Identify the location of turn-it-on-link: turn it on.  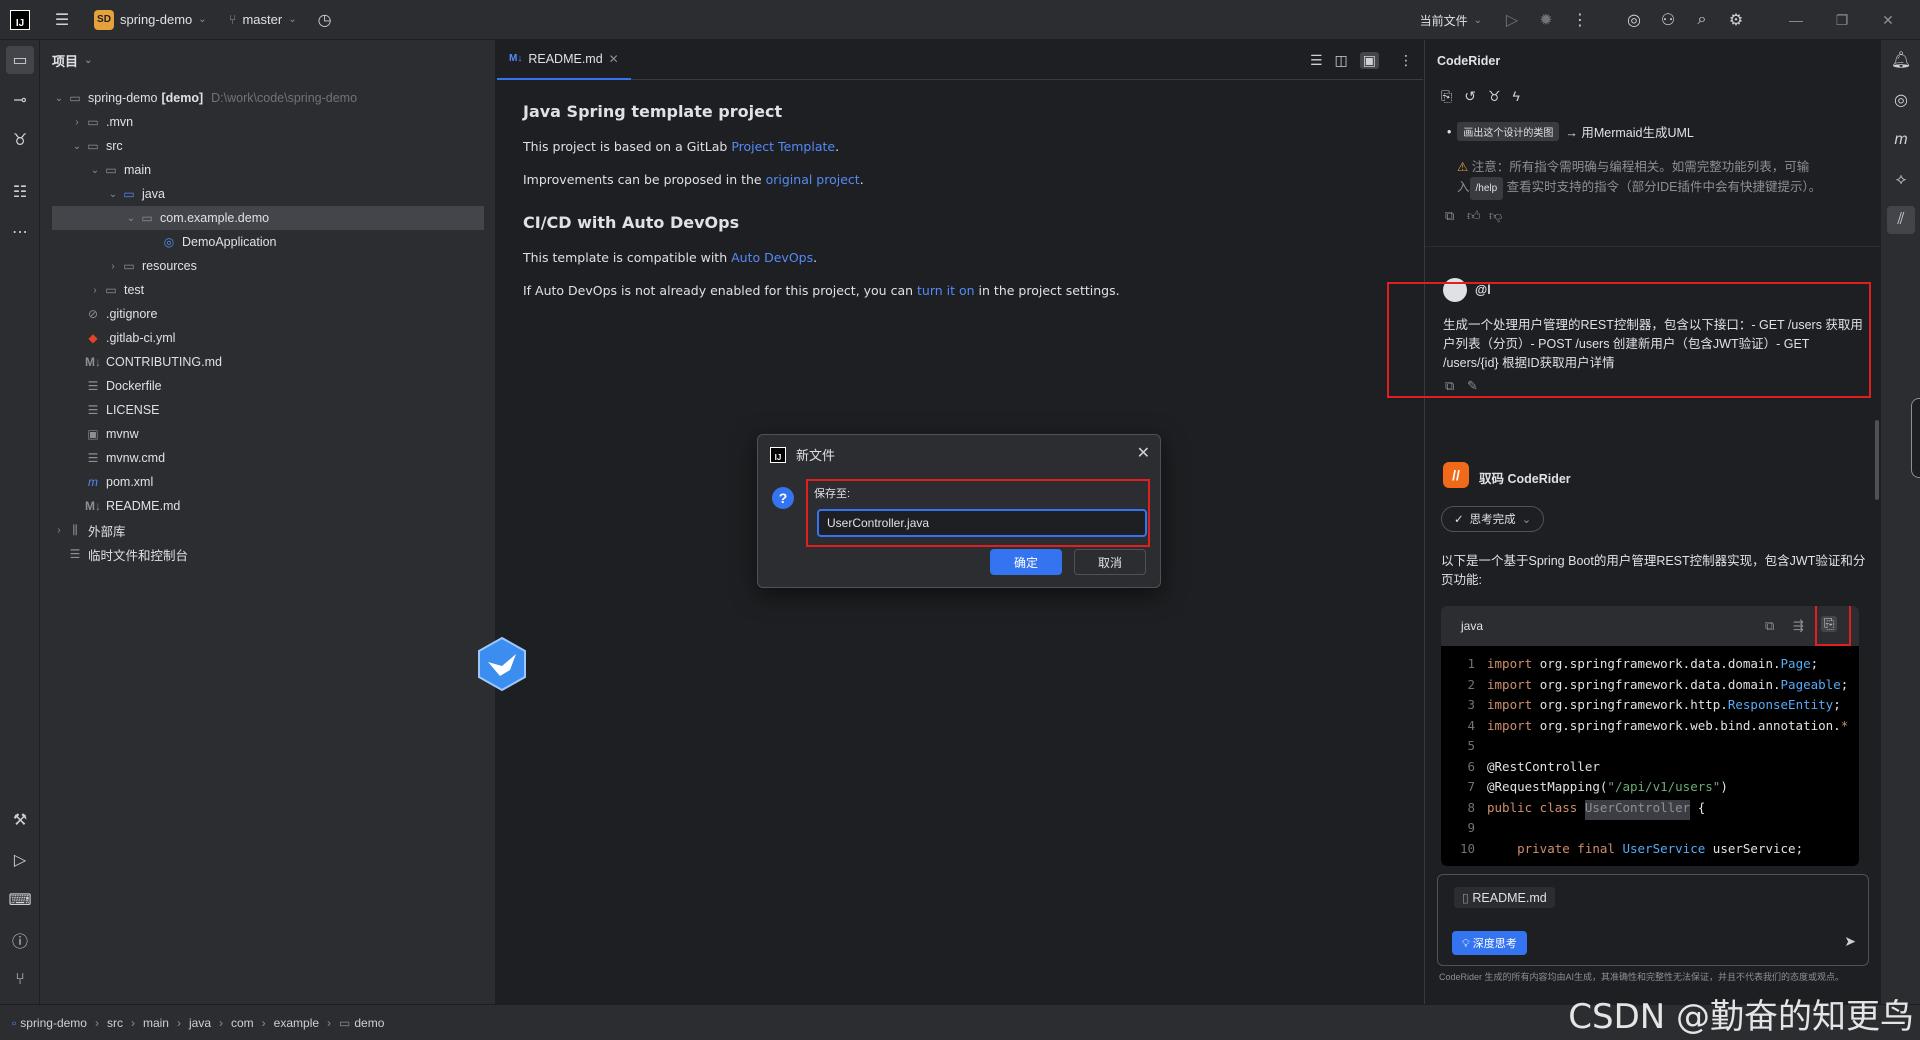
(946, 290).